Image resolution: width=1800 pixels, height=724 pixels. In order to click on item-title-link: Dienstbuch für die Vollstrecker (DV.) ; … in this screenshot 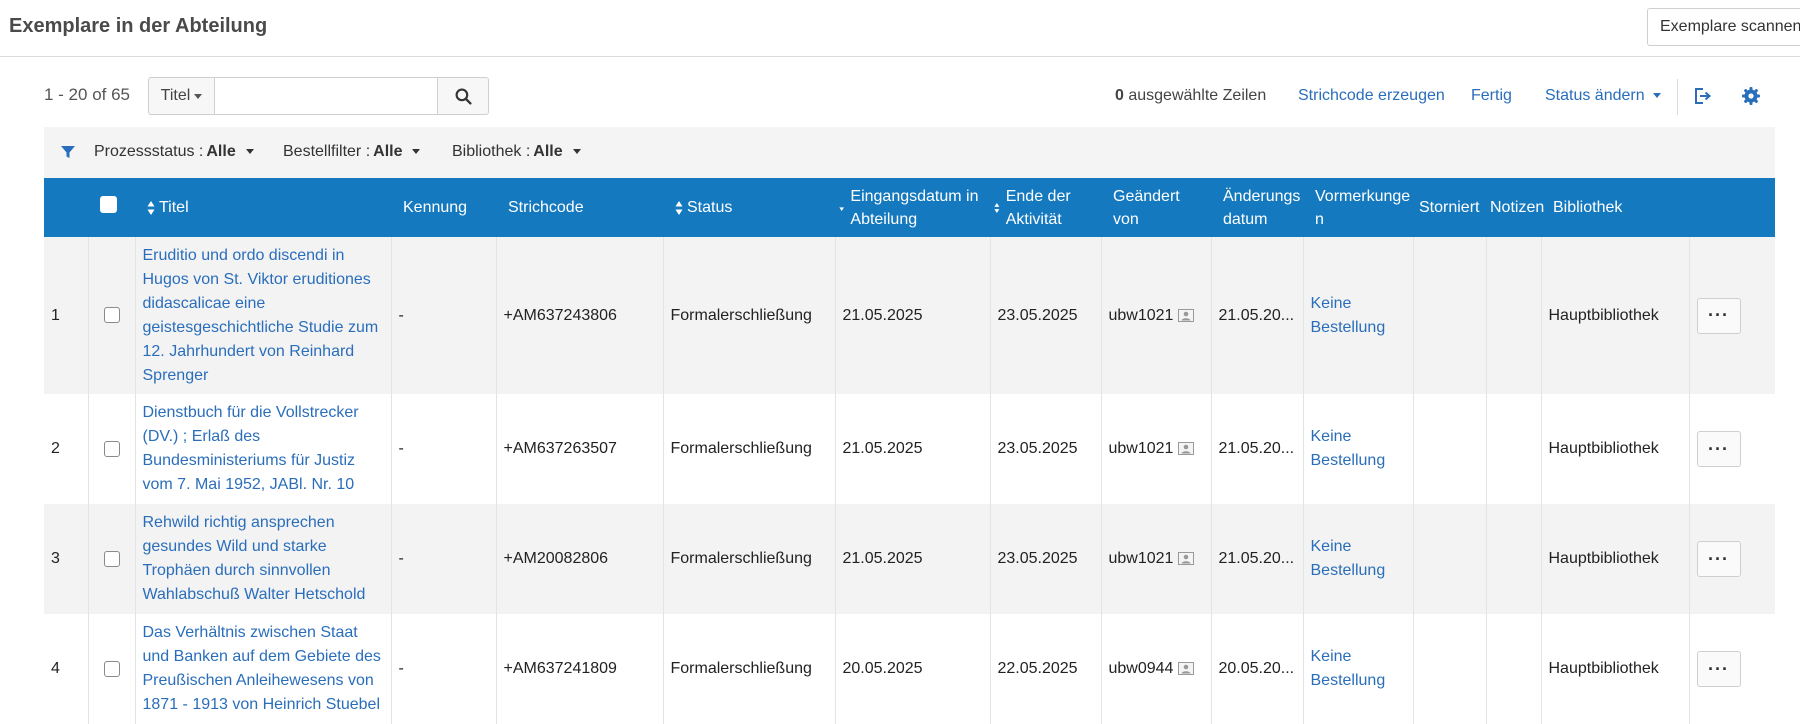, I will do `click(251, 448)`.